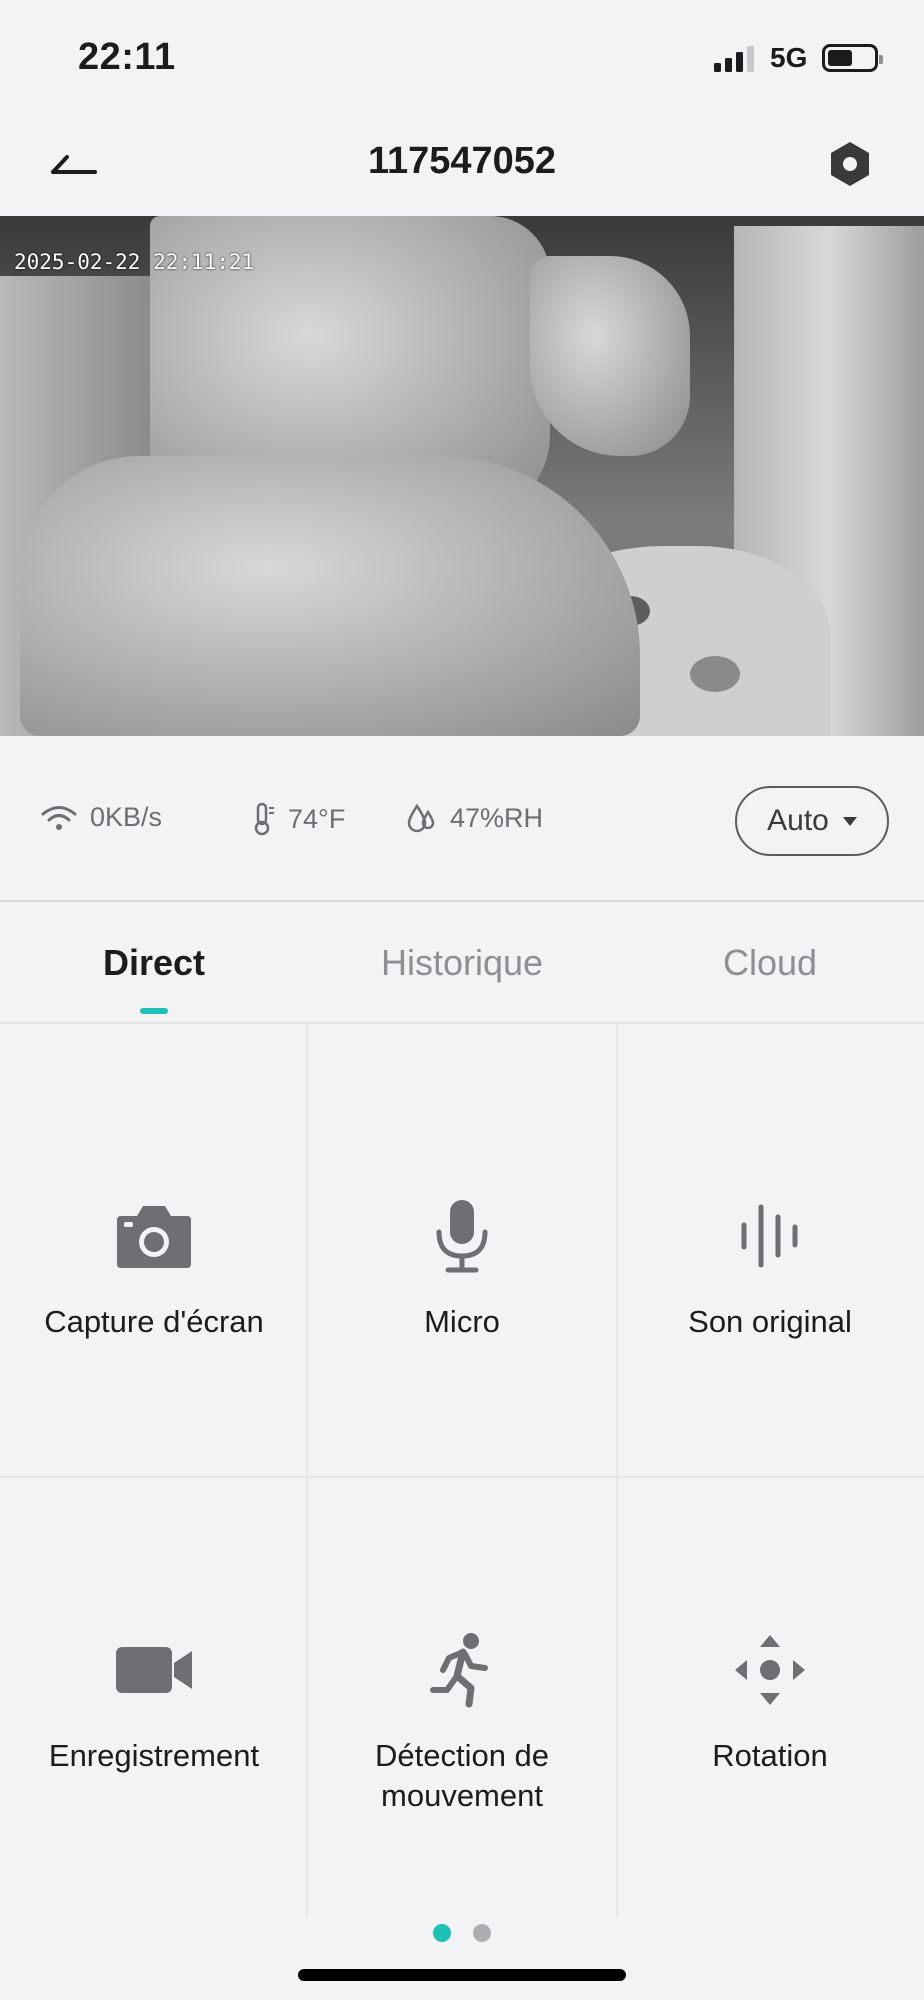 The height and width of the screenshot is (2000, 924). I want to click on tab-bar: Direct Historique Cloud, so click(462, 963).